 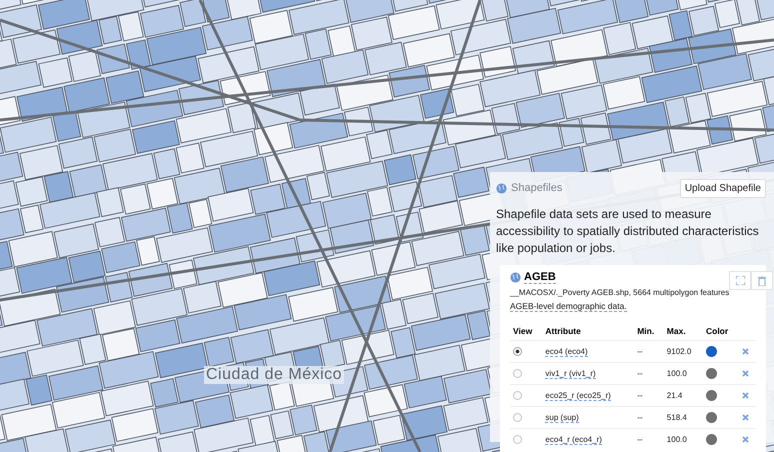 I want to click on attribute-name: eco25_r (eco25_r), so click(x=578, y=396).